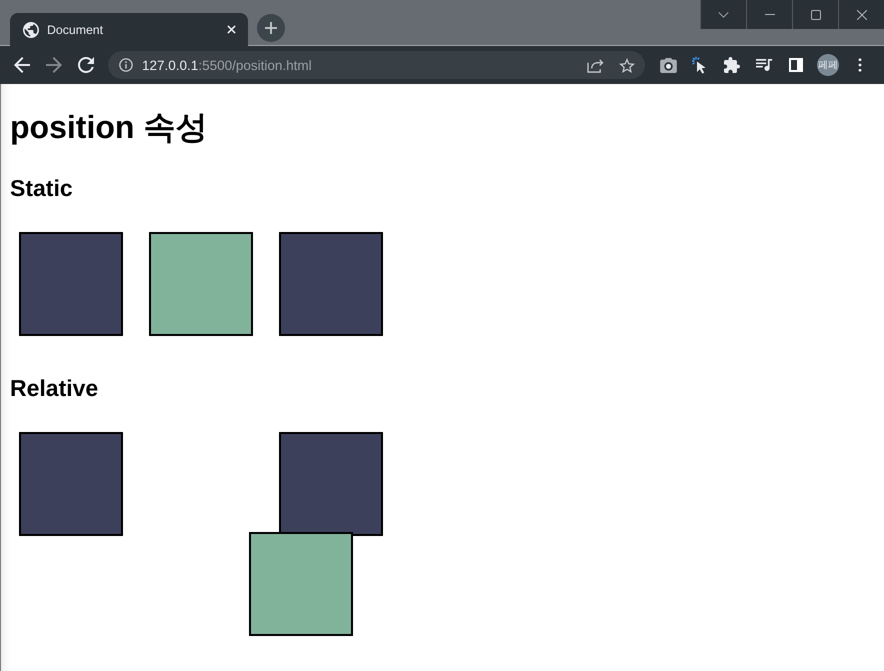  What do you see at coordinates (86, 65) in the screenshot?
I see `reload-icon` at bounding box center [86, 65].